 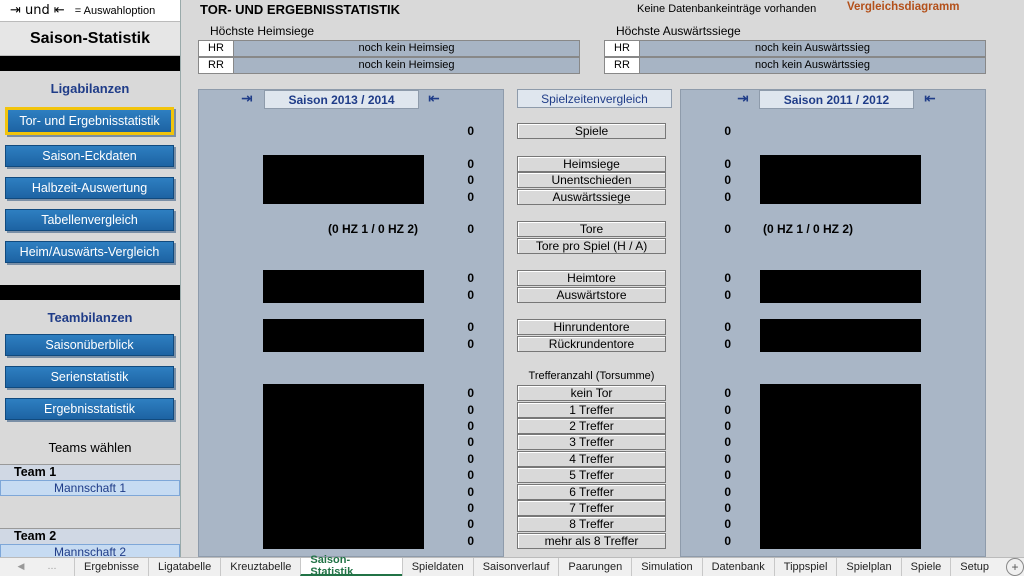 What do you see at coordinates (974, 567) in the screenshot?
I see `sheet-tab: Setup` at bounding box center [974, 567].